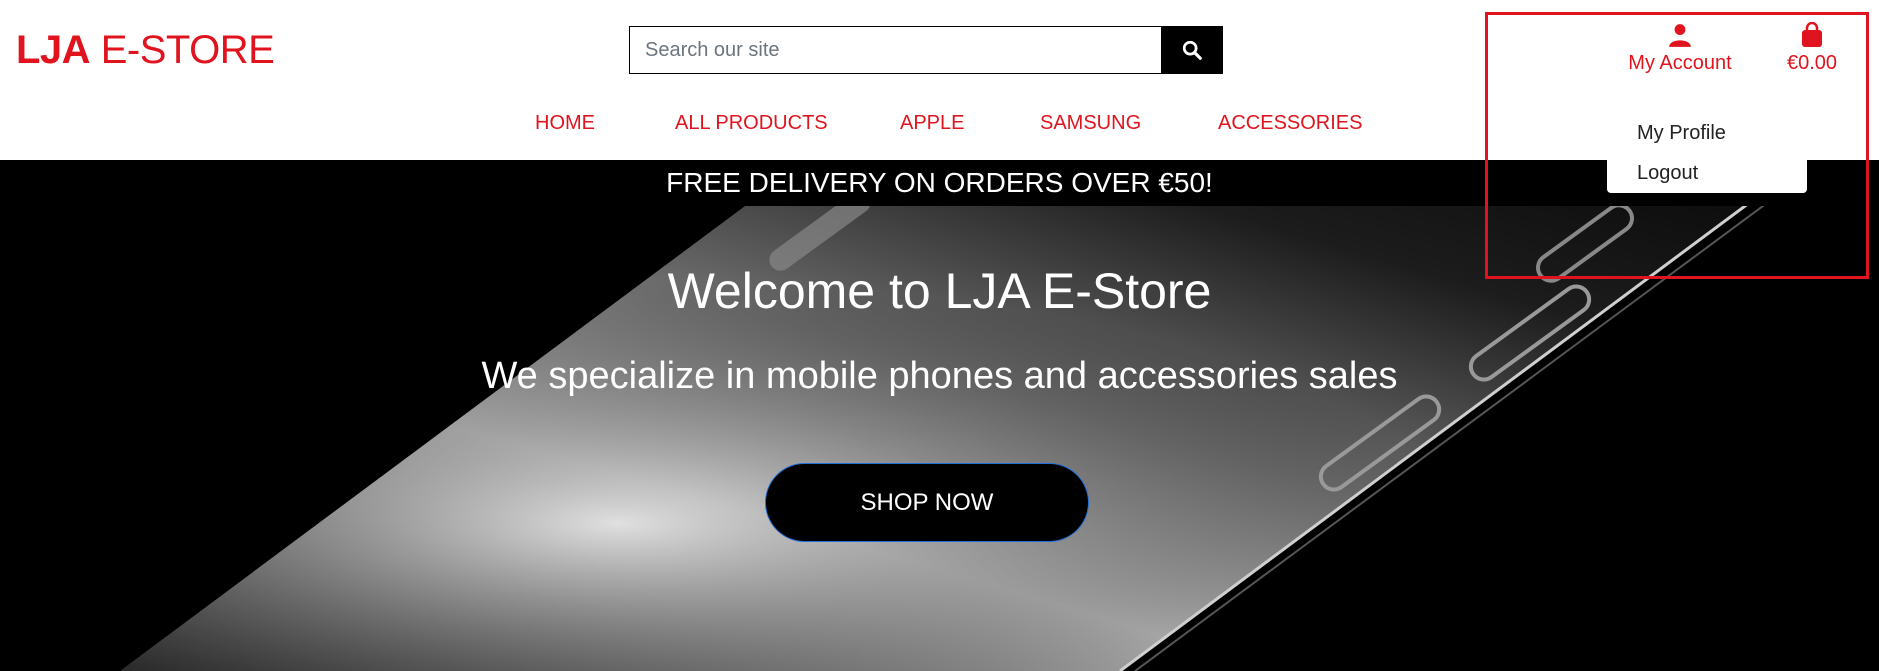 Image resolution: width=1879 pixels, height=671 pixels. Describe the element at coordinates (932, 123) in the screenshot. I see `nav-item-apple: APPLE` at that location.